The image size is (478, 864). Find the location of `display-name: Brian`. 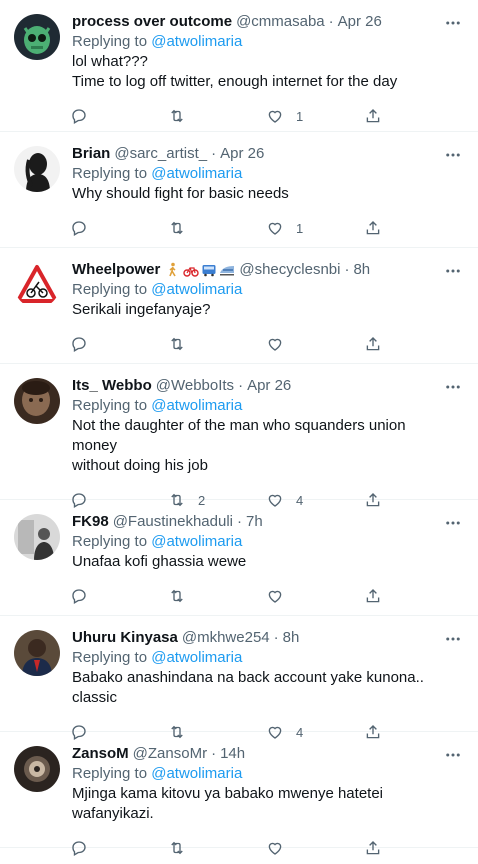

display-name: Brian is located at coordinates (91, 154).